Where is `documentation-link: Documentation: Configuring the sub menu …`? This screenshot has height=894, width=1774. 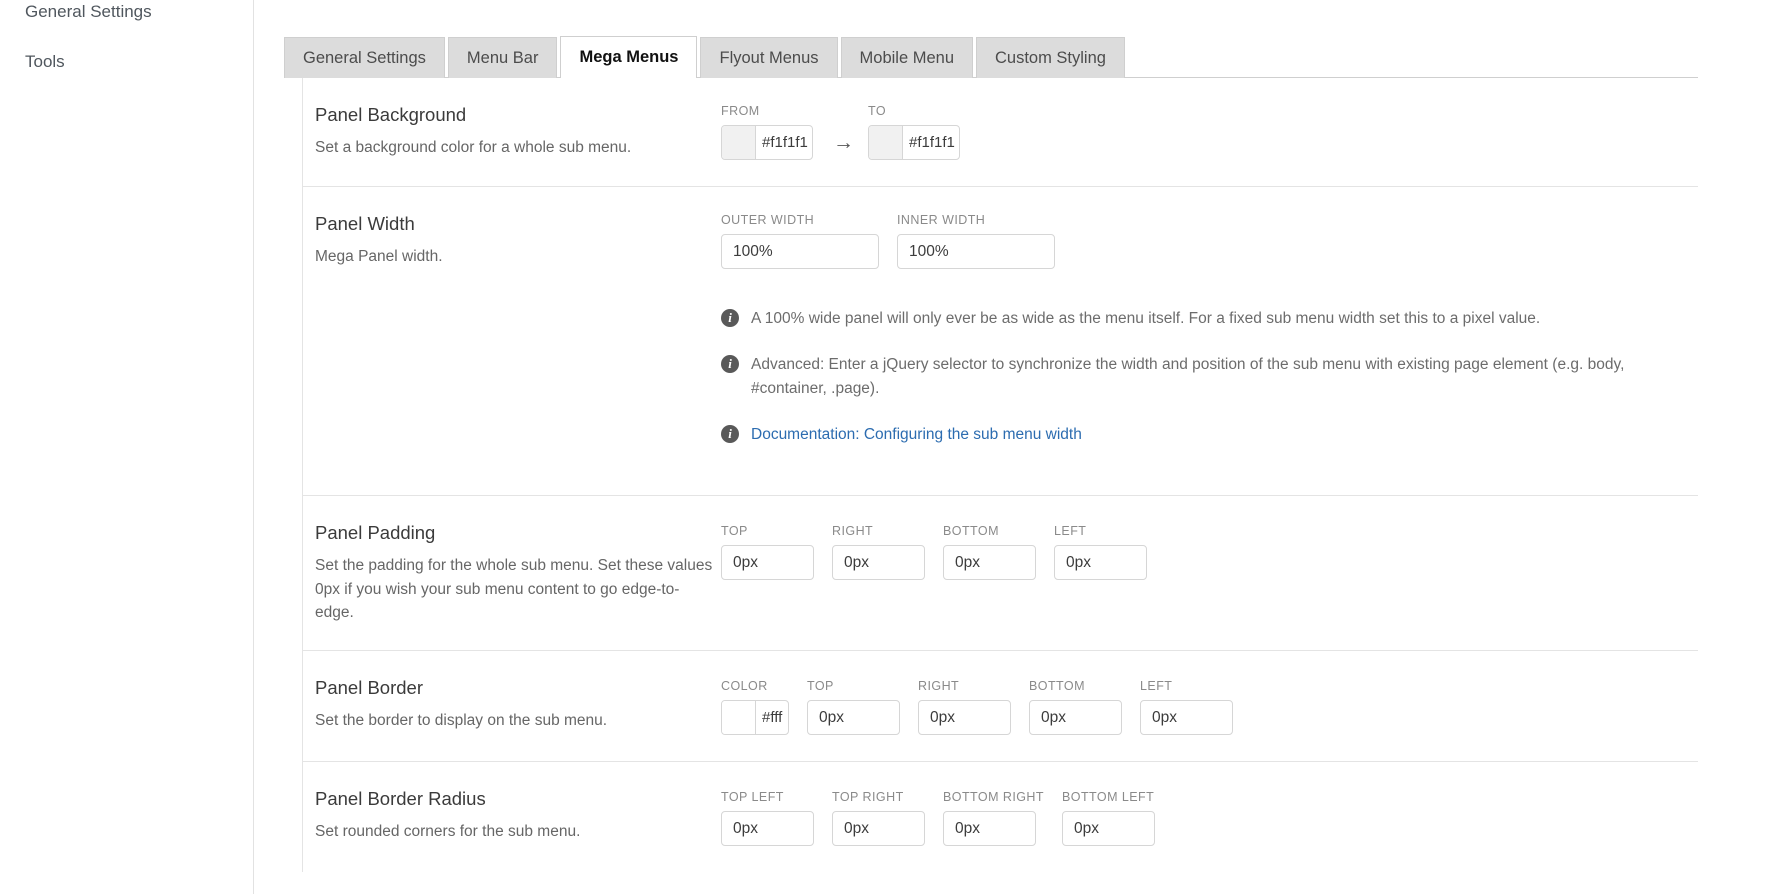
documentation-link: Documentation: Configuring the sub menu … is located at coordinates (916, 435).